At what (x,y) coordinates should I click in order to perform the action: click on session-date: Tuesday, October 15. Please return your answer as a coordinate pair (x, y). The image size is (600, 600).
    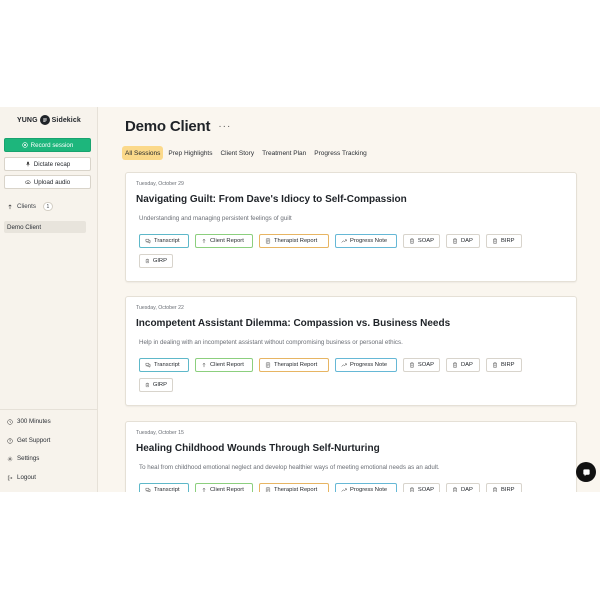
    Looking at the image, I should click on (160, 433).